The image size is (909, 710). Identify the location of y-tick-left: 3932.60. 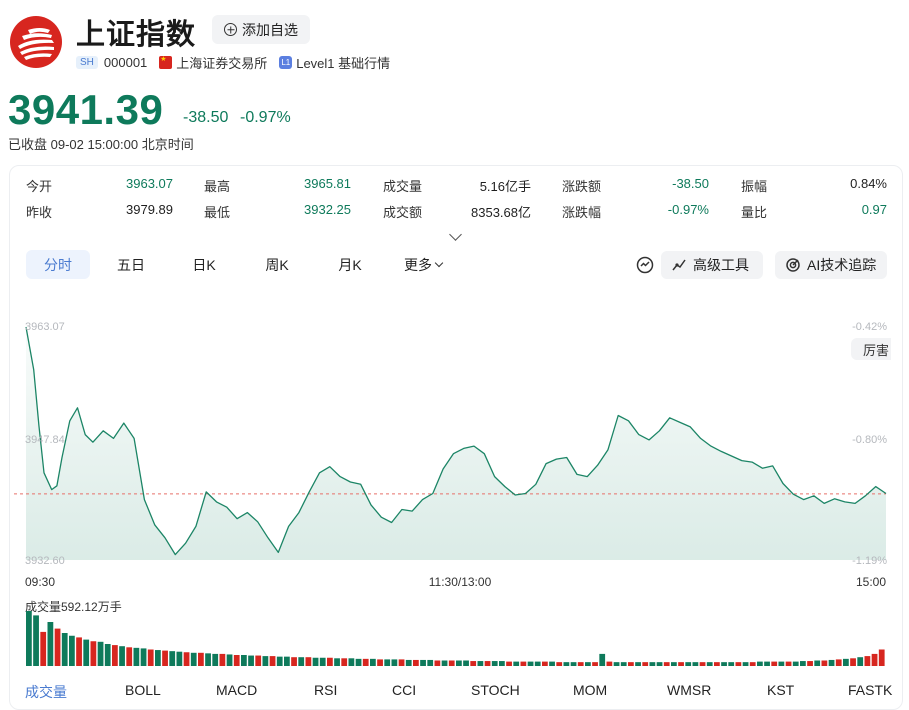
(45, 561).